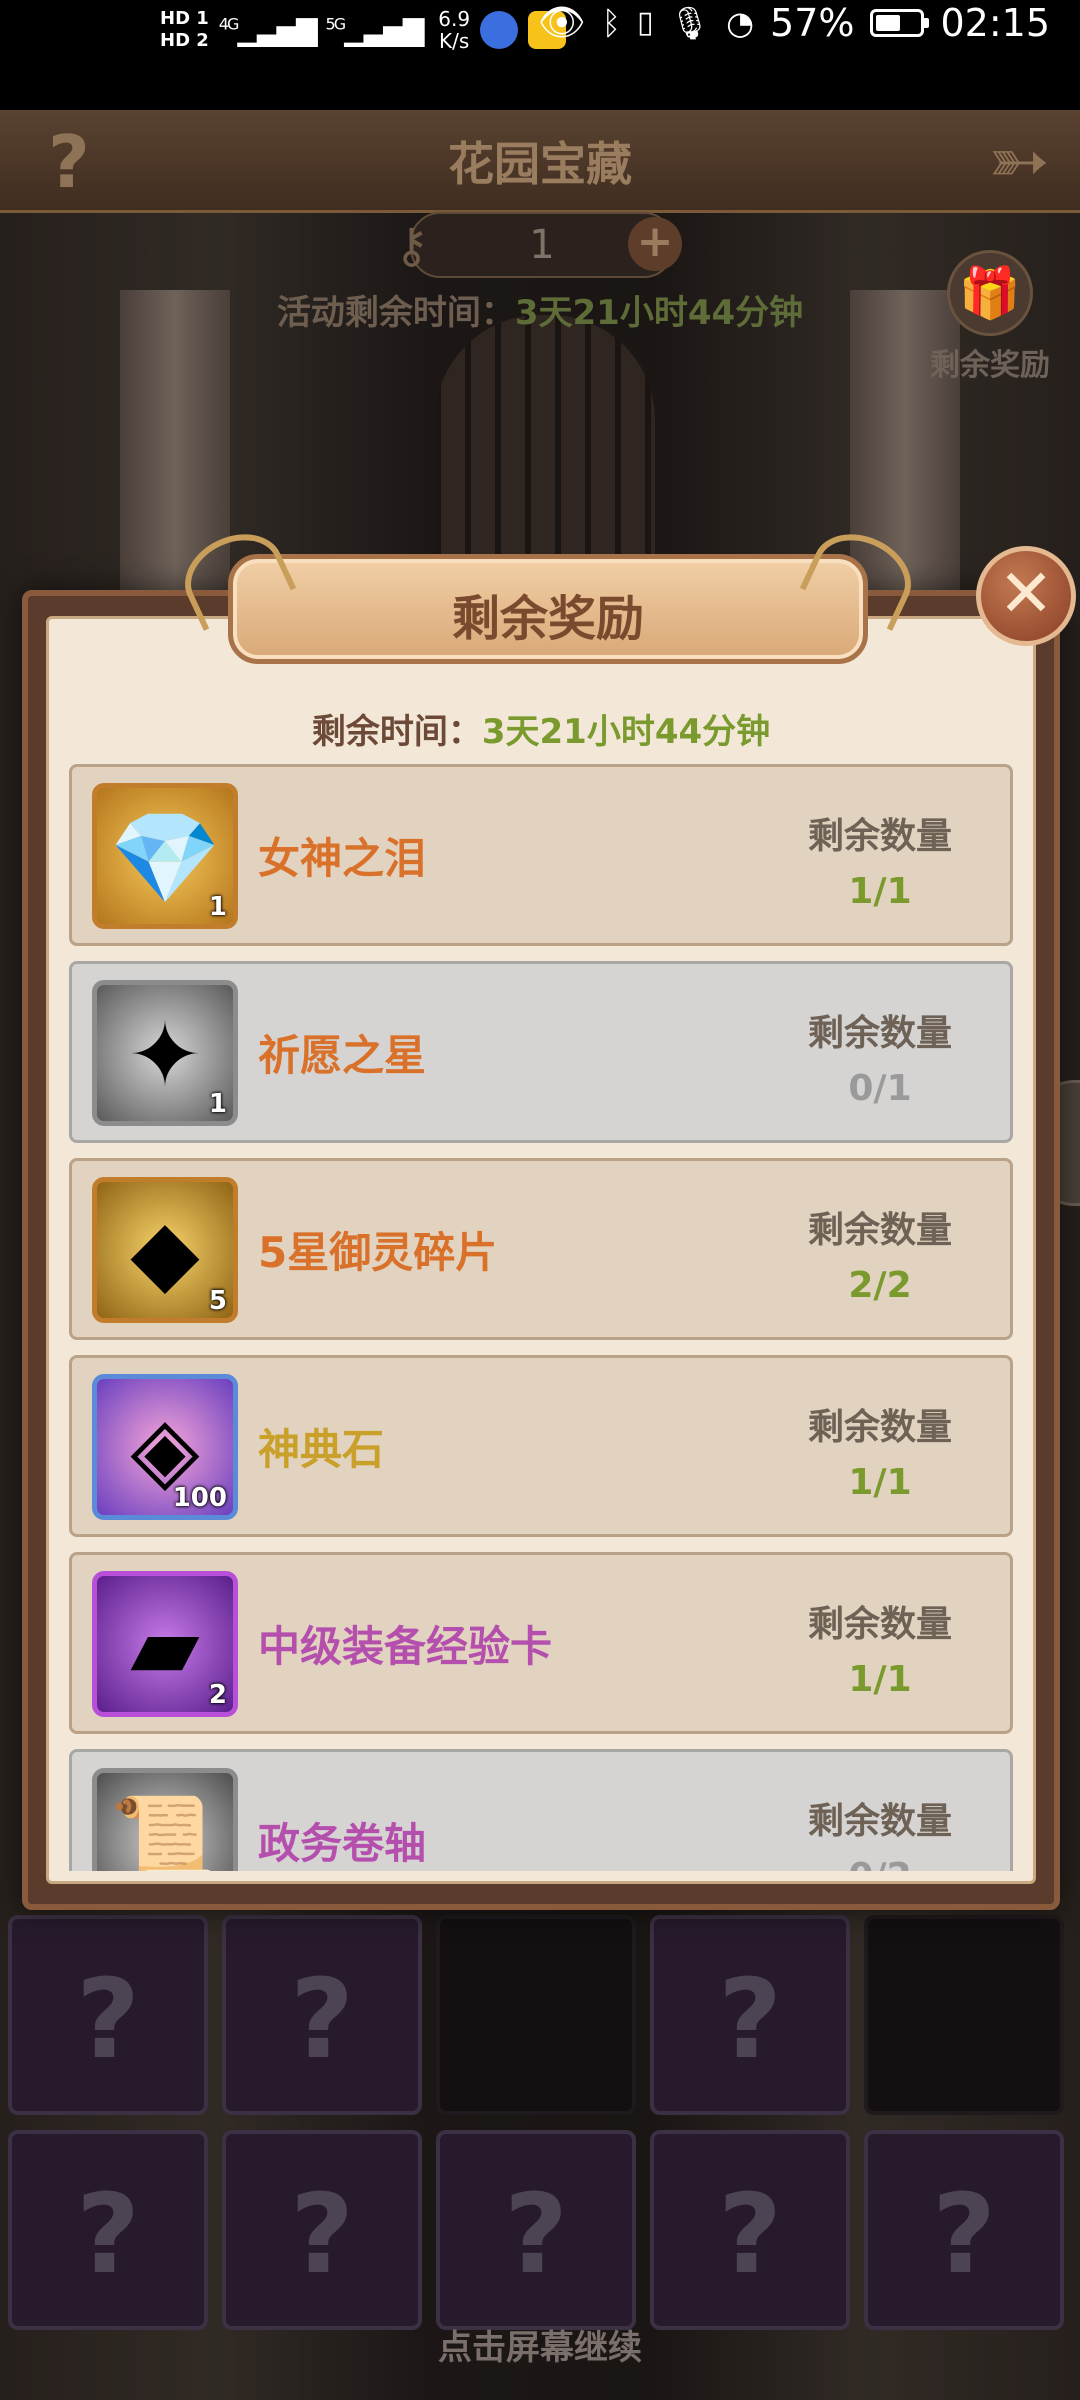 The image size is (1080, 2400). What do you see at coordinates (217, 1695) in the screenshot?
I see `item-quantity: 2` at bounding box center [217, 1695].